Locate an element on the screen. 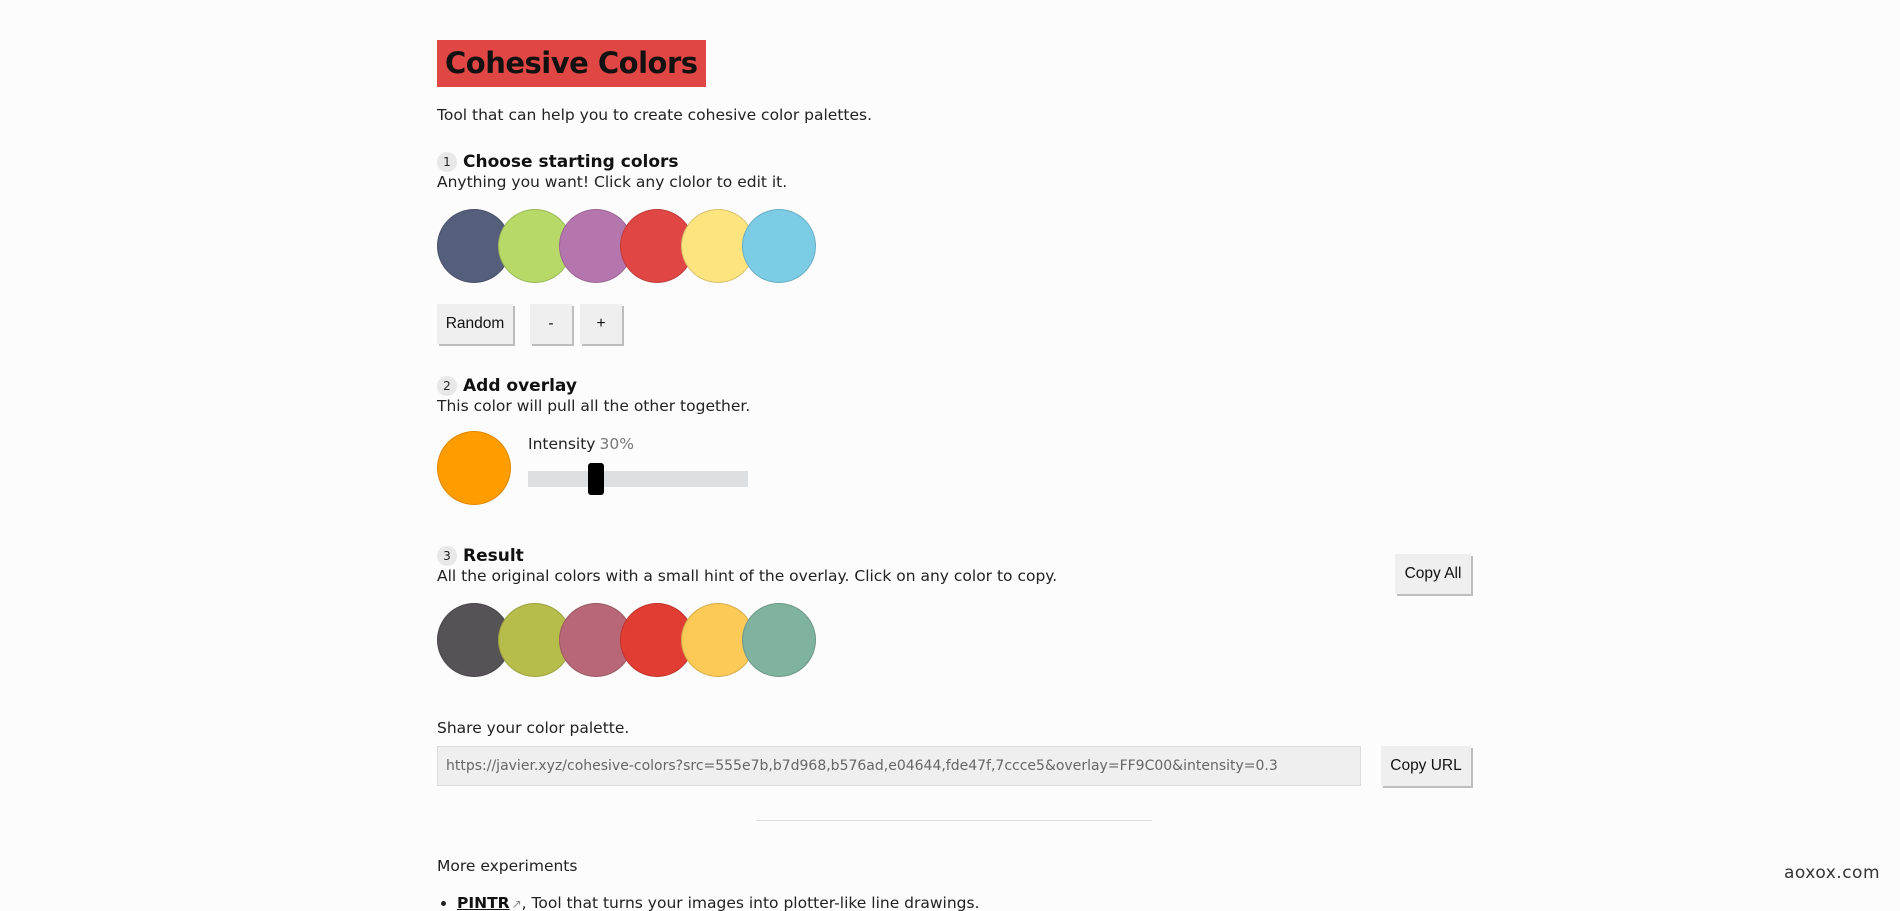  starting-color-swatch is located at coordinates (779, 246).